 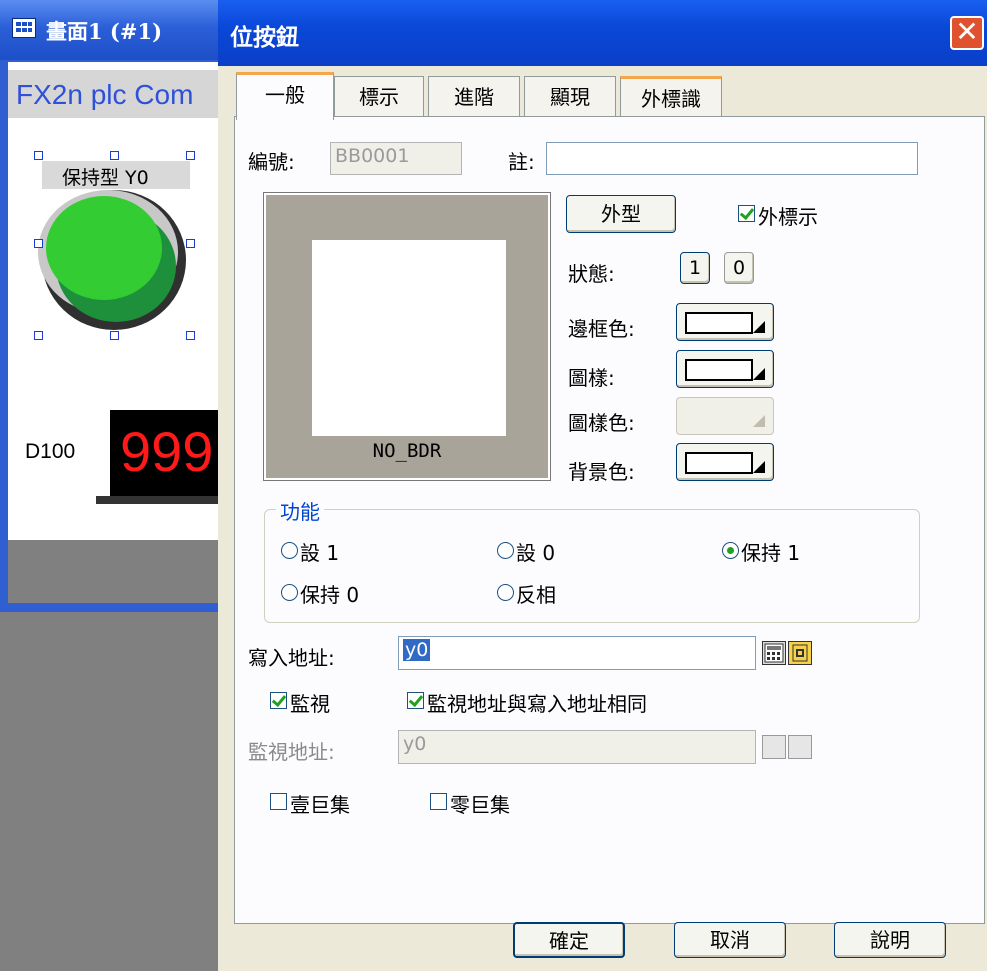 What do you see at coordinates (104, 31) in the screenshot?
I see `child-window-title: 畫面1 (#1)` at bounding box center [104, 31].